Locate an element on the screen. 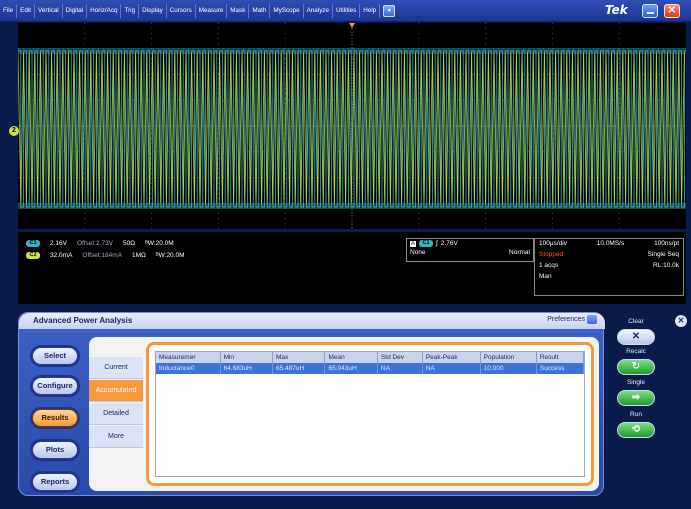 This screenshot has width=691, height=509. menu-trig: Trig is located at coordinates (130, 10).